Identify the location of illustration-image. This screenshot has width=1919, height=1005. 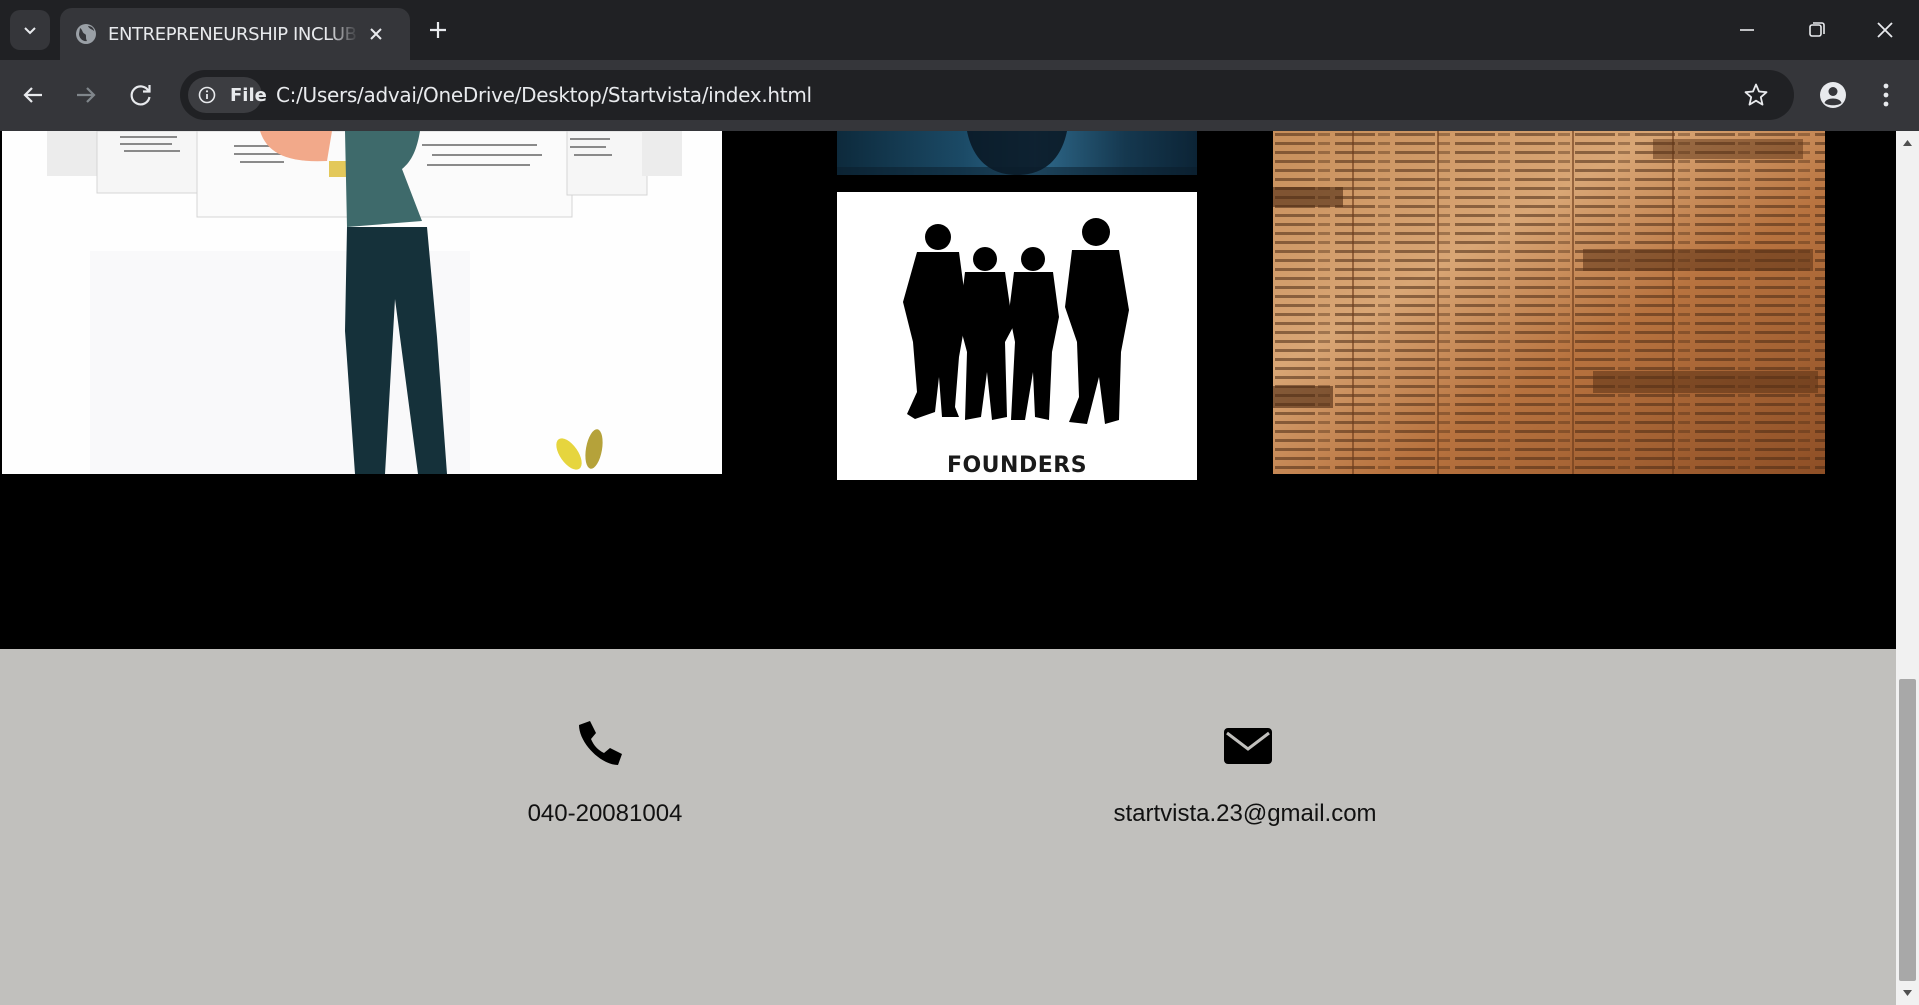
(362, 302).